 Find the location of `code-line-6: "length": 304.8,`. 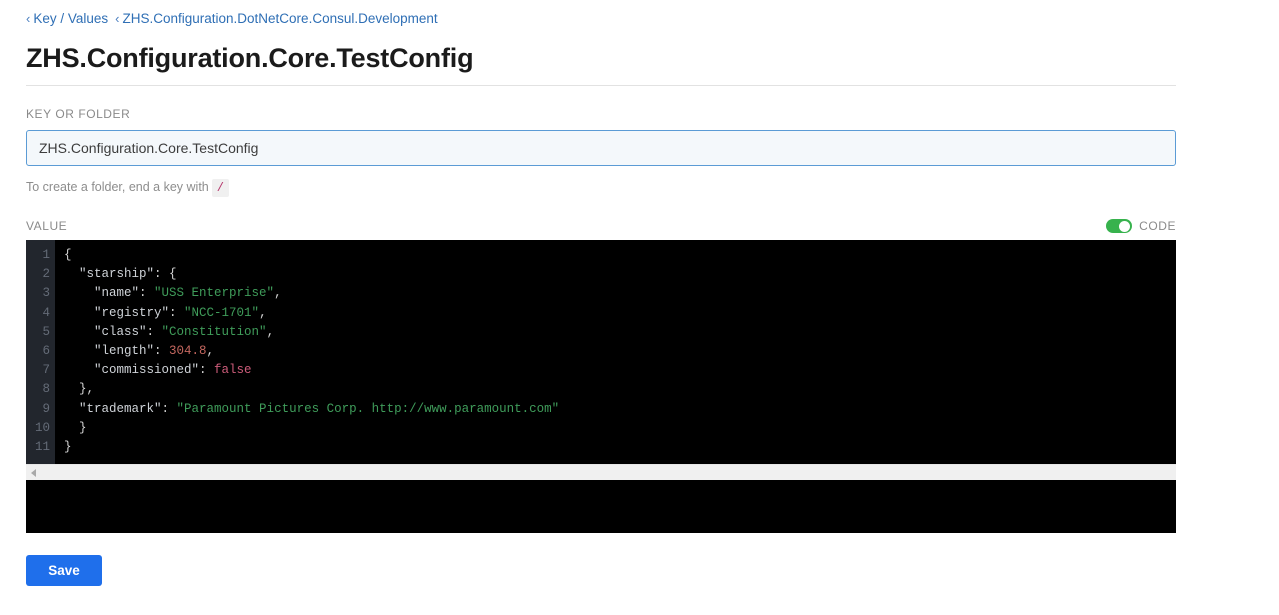

code-line-6: "length": 304.8, is located at coordinates (620, 351).